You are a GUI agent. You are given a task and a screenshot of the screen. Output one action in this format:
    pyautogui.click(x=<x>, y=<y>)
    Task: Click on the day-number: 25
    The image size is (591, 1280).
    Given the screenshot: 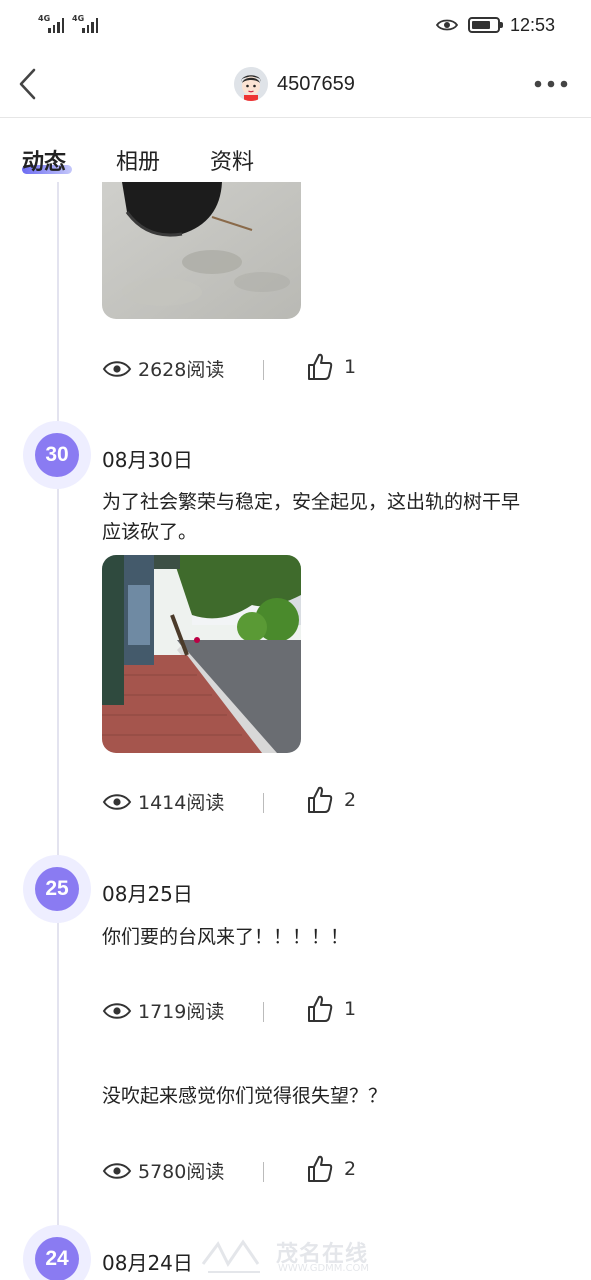 What is the action you would take?
    pyautogui.click(x=57, y=889)
    